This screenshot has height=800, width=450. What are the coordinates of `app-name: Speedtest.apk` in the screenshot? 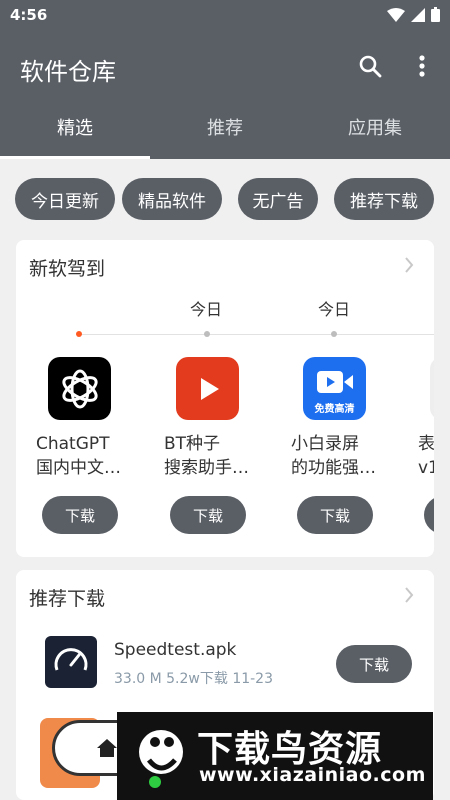 It's located at (175, 650).